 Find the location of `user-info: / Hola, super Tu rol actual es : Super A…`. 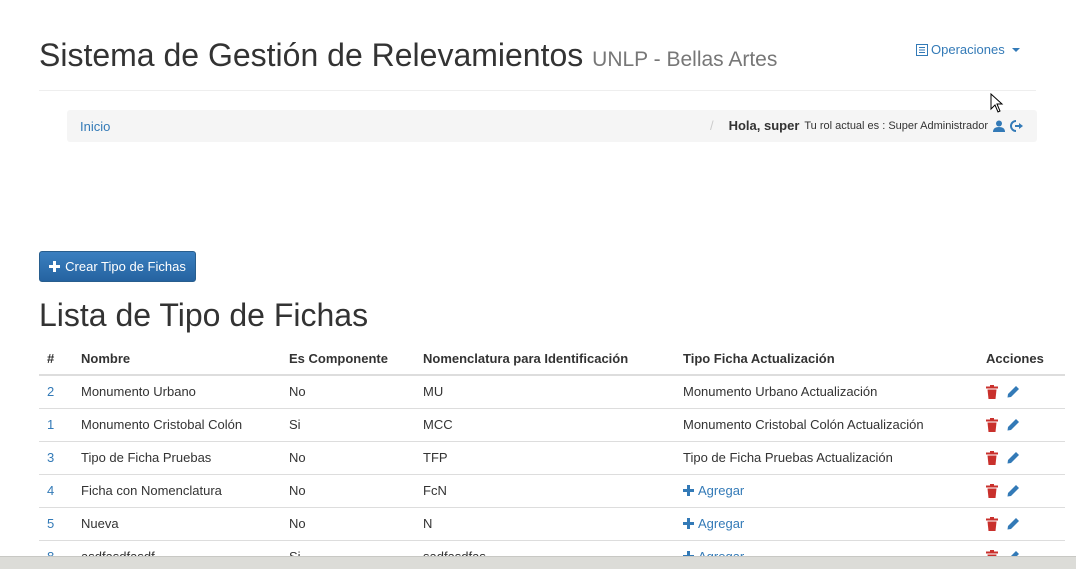

user-info: / Hola, super Tu rol actual es : Super A… is located at coordinates (867, 125).